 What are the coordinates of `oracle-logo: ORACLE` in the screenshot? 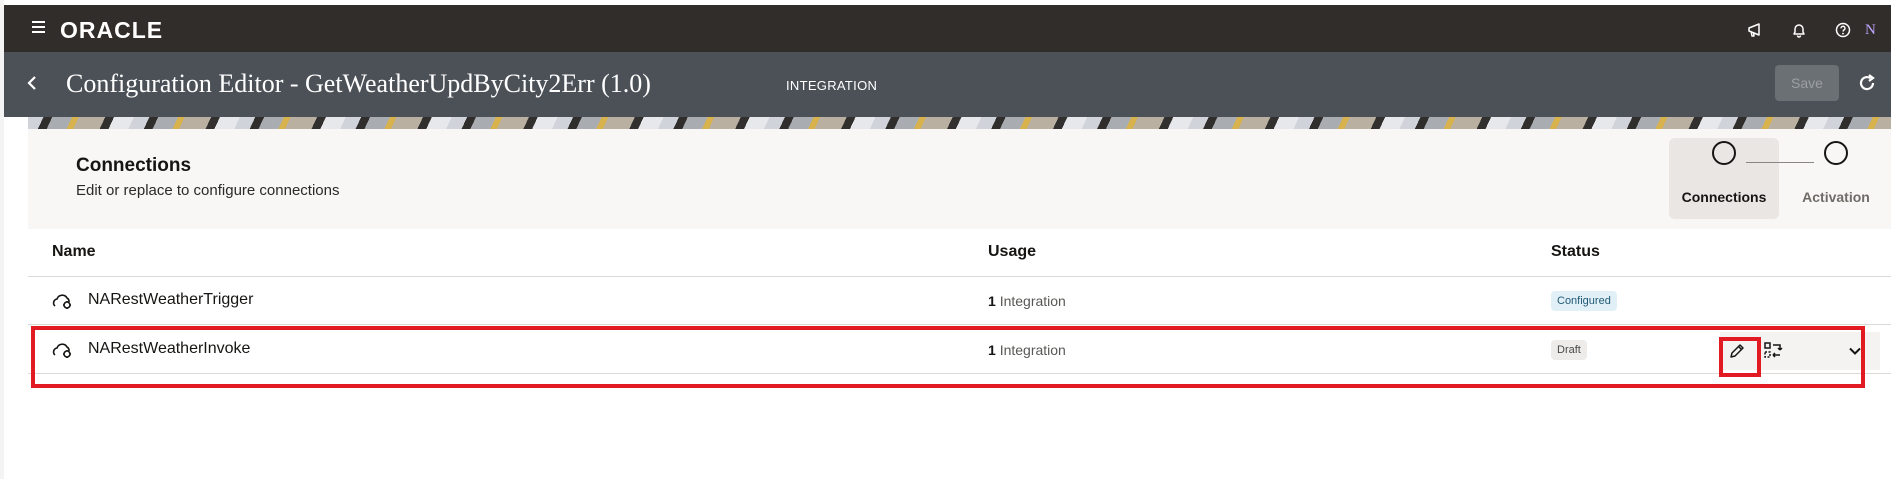 It's located at (112, 30).